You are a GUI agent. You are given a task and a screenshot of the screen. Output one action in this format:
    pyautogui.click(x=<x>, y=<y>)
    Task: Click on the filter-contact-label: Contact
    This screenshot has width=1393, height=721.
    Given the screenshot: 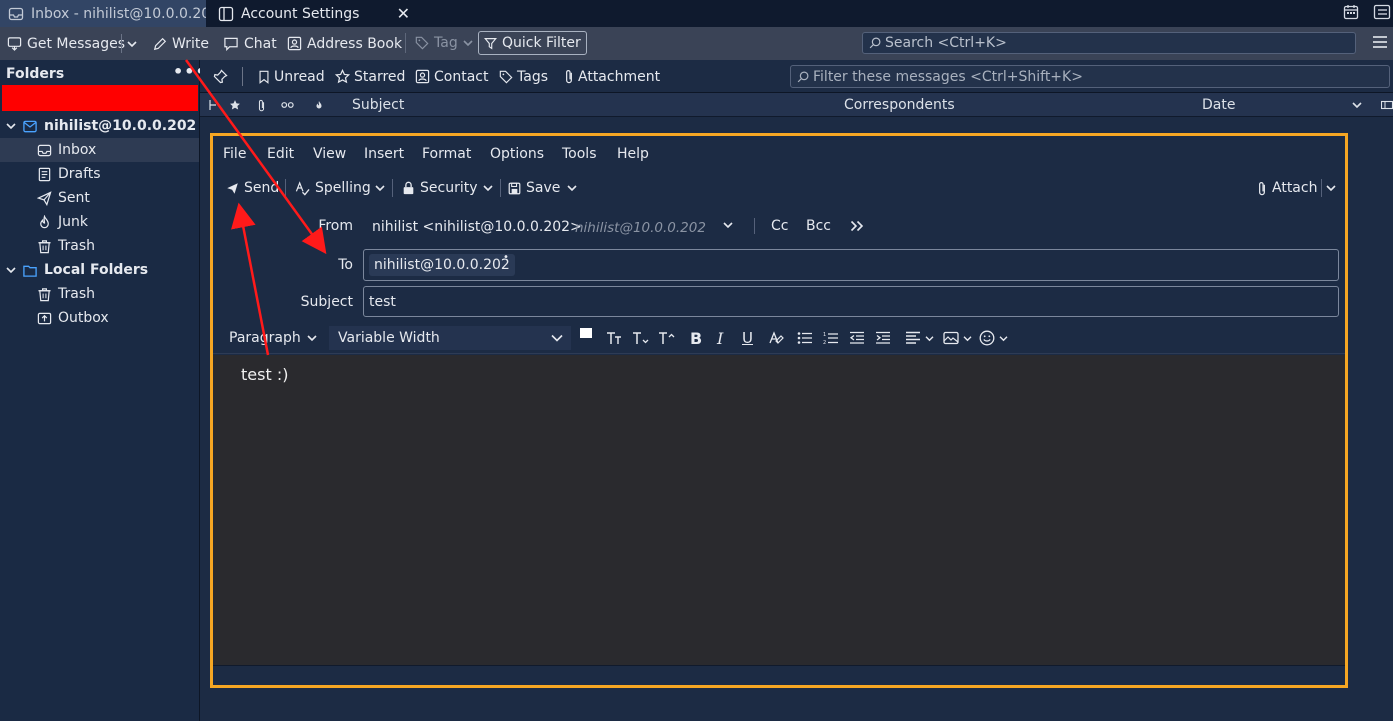 What is the action you would take?
    pyautogui.click(x=461, y=76)
    